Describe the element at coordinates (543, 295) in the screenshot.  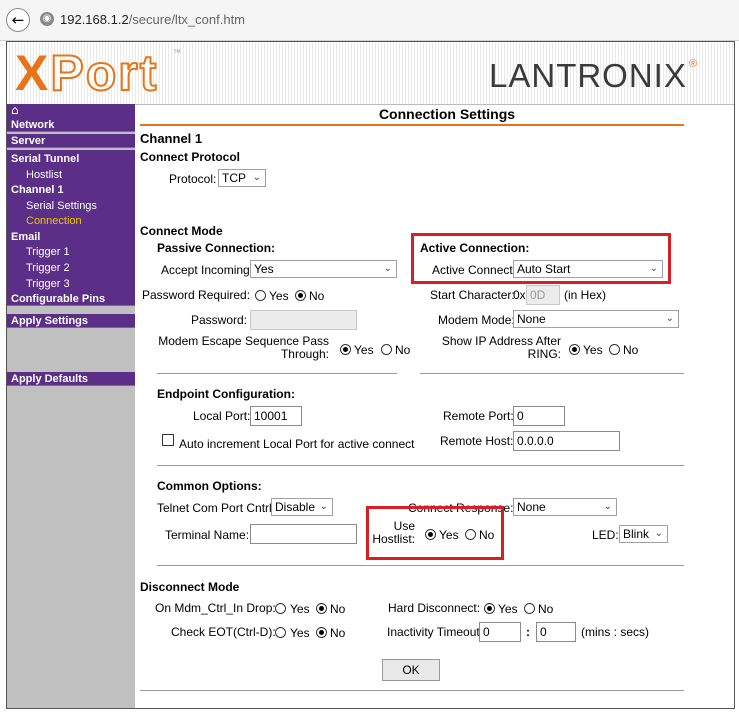
I see `start-character-input: 0D` at that location.